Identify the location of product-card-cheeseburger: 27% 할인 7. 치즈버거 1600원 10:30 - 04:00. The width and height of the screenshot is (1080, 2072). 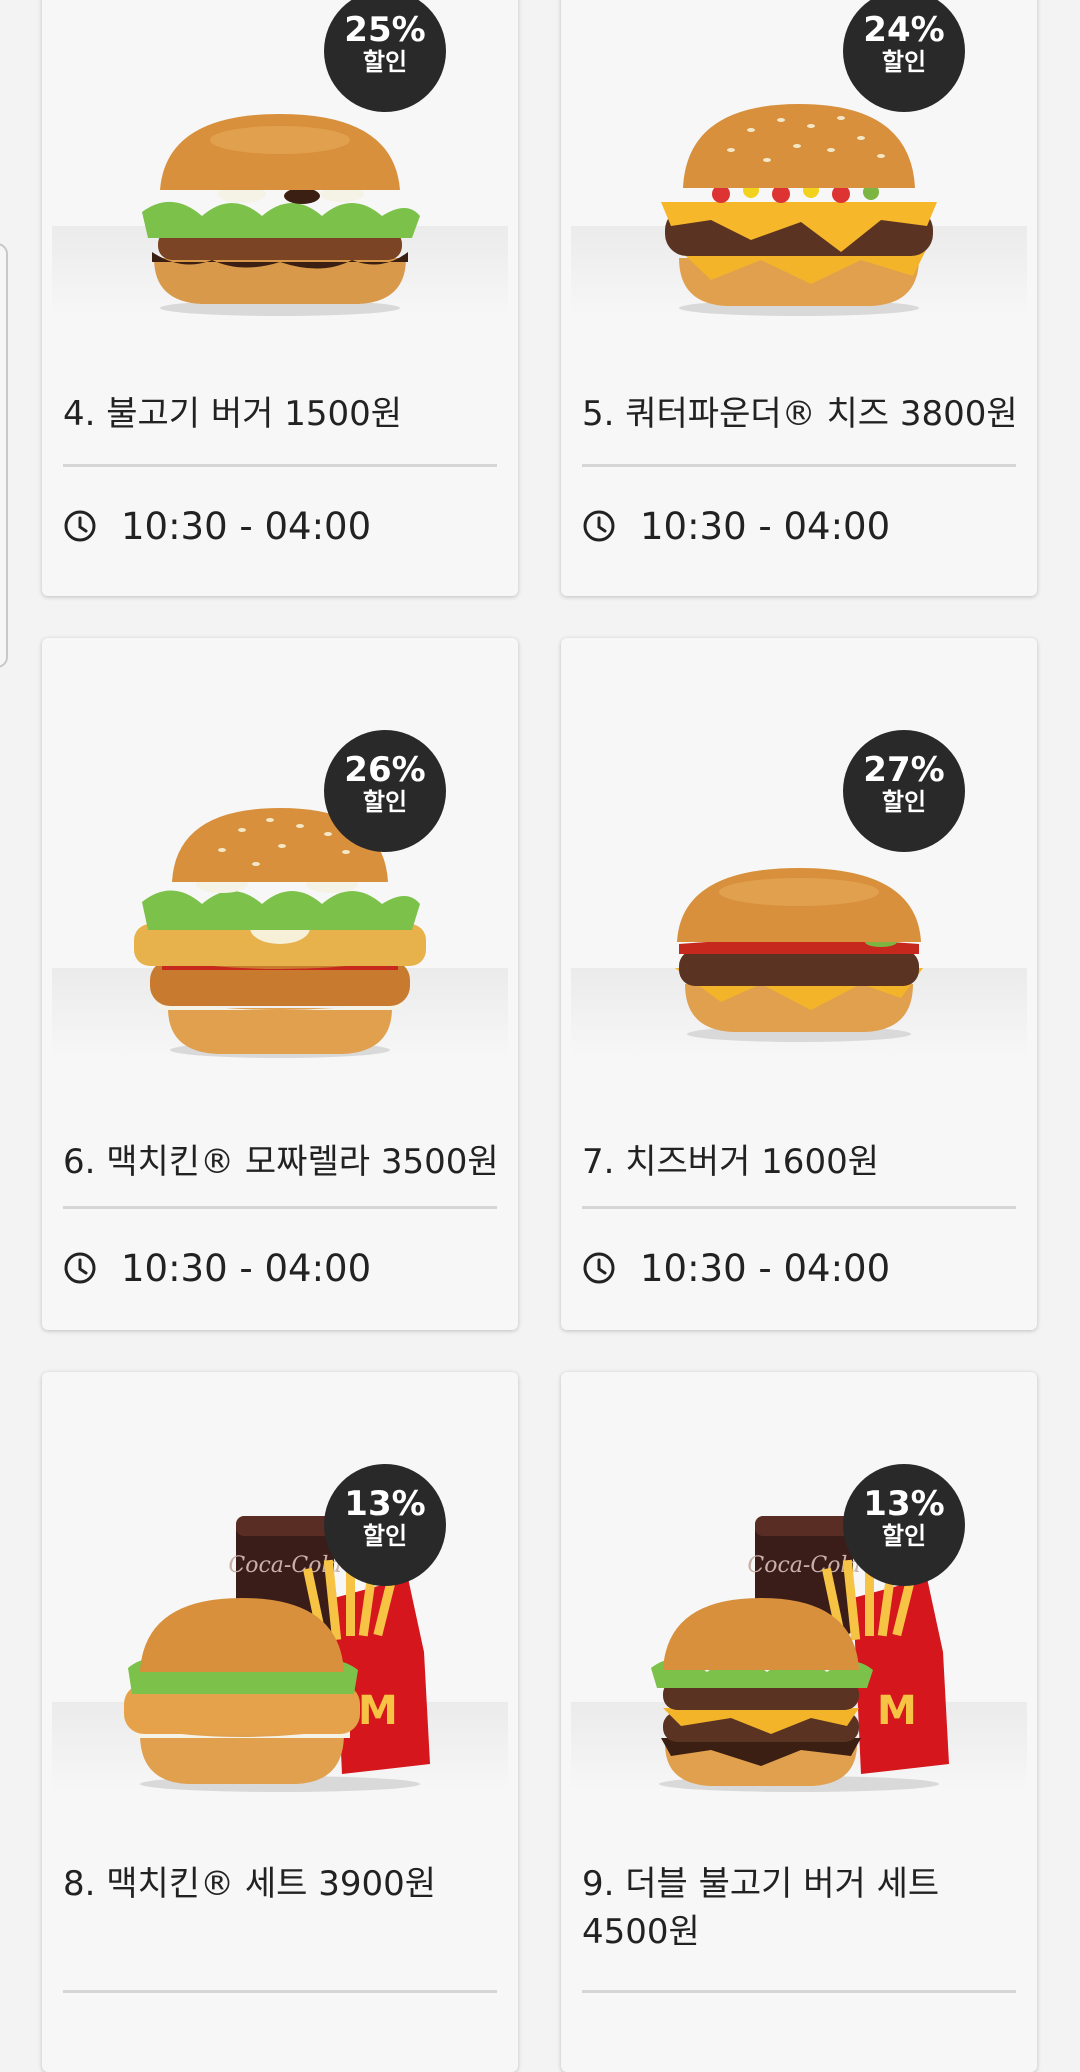
(799, 984).